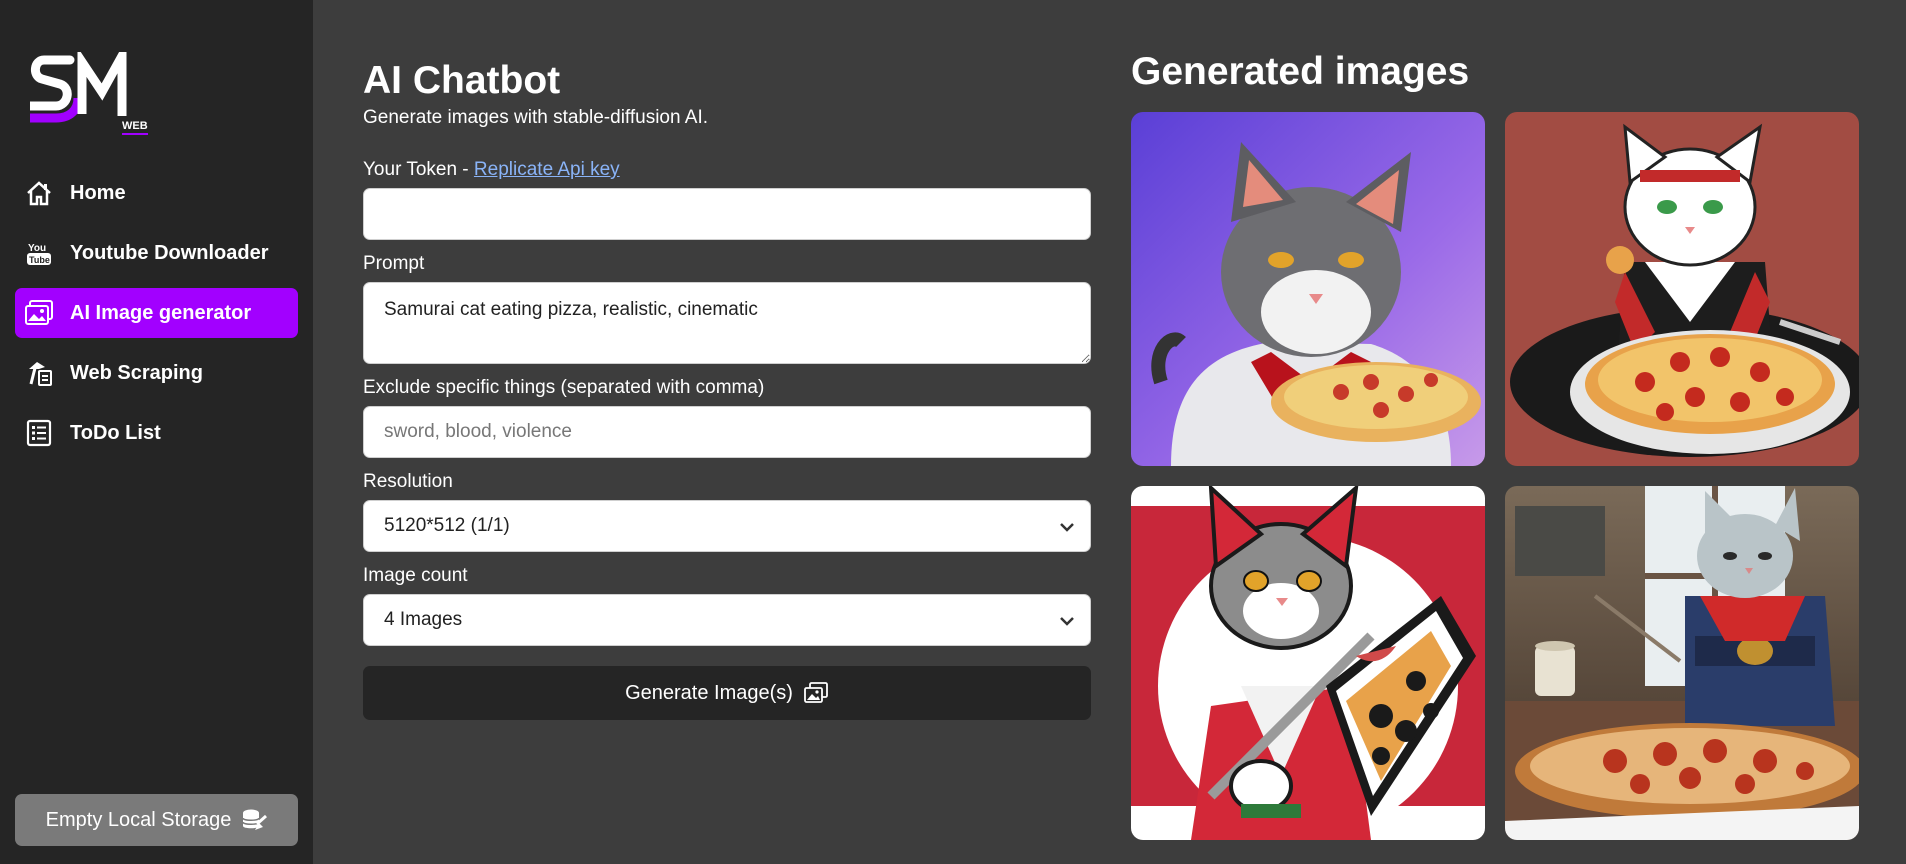  I want to click on sidebar-item-label: AI Image generator, so click(161, 312).